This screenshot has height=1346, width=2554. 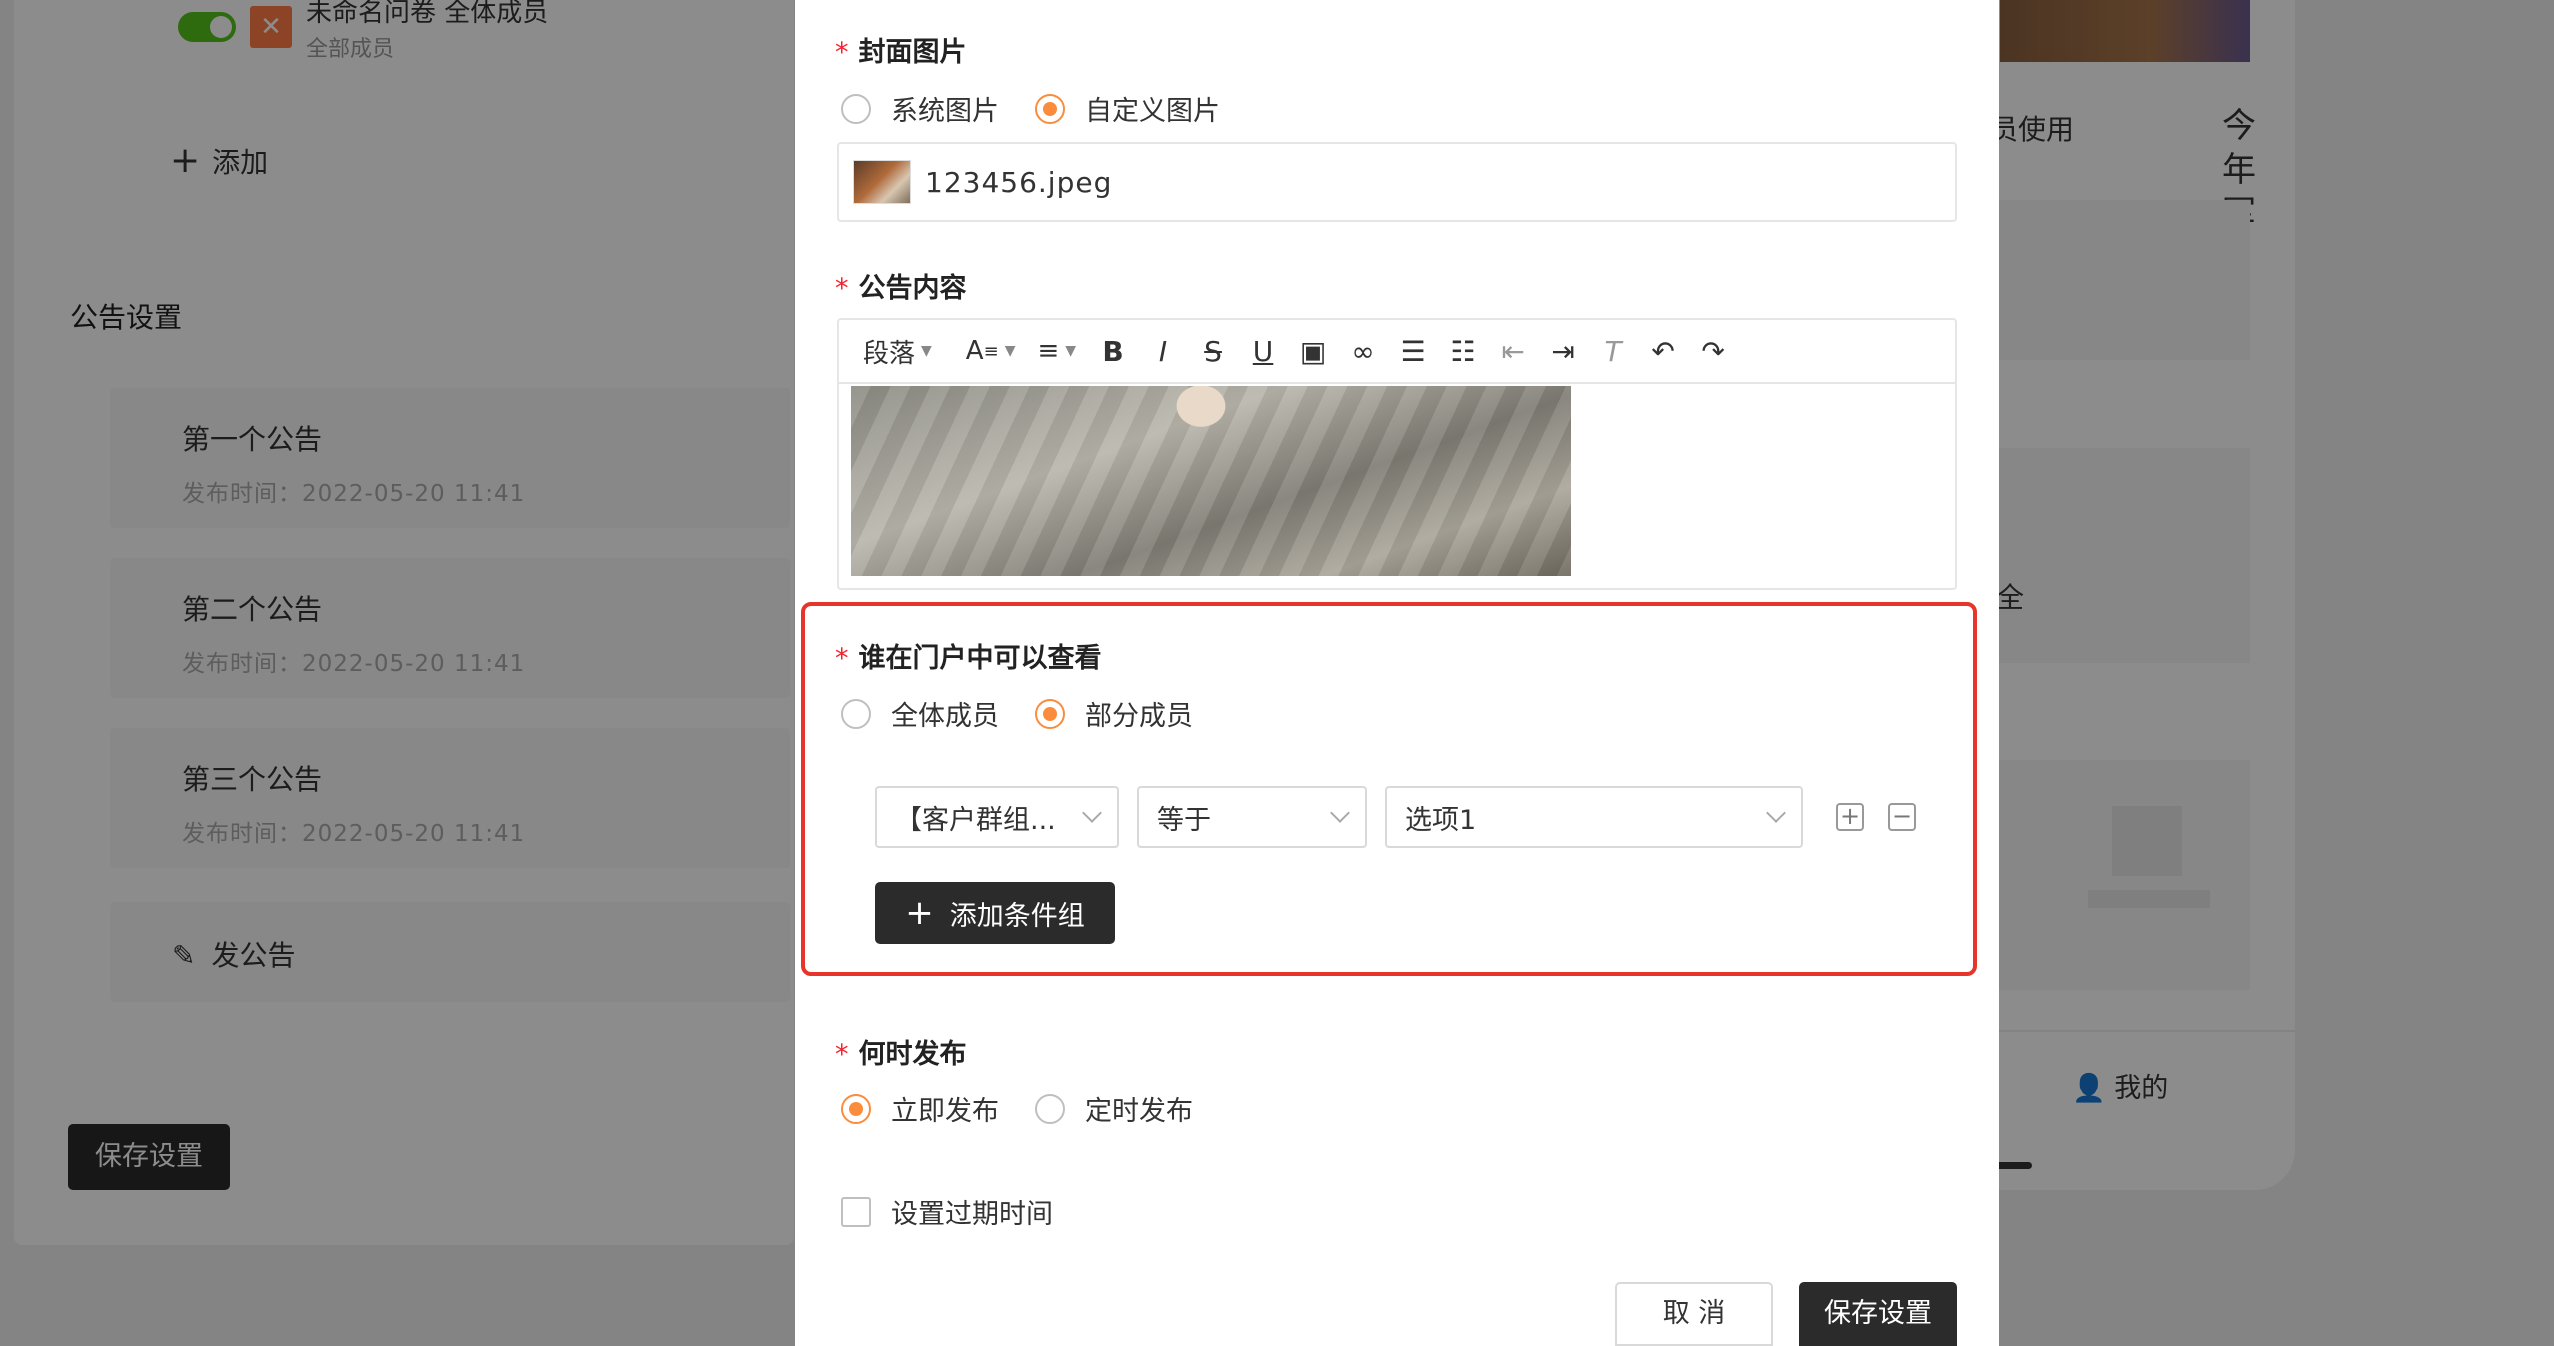 I want to click on editor-toolbar: 段落 ▼ A ≡ ▼ ≡ ▼ B I S U ▣ ∞ ☰ ☷ ⇤ ⇥ T ↶ ↷, so click(x=1397, y=352).